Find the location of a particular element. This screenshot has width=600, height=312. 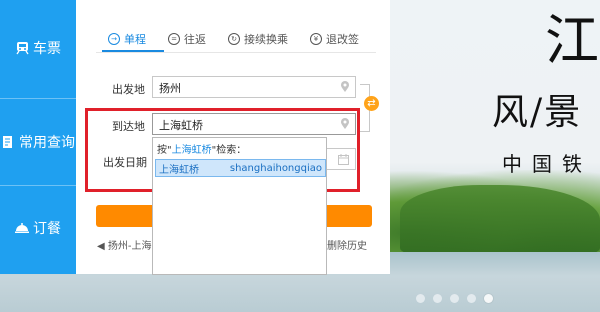

swap-stations-button: ⇄ is located at coordinates (371, 103).